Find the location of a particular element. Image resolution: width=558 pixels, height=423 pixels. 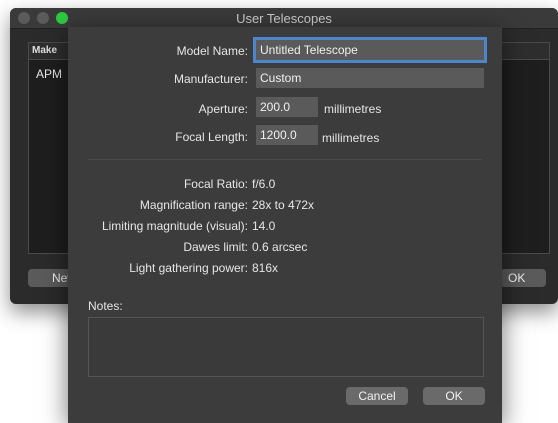

notes-label: Notes: is located at coordinates (105, 306).